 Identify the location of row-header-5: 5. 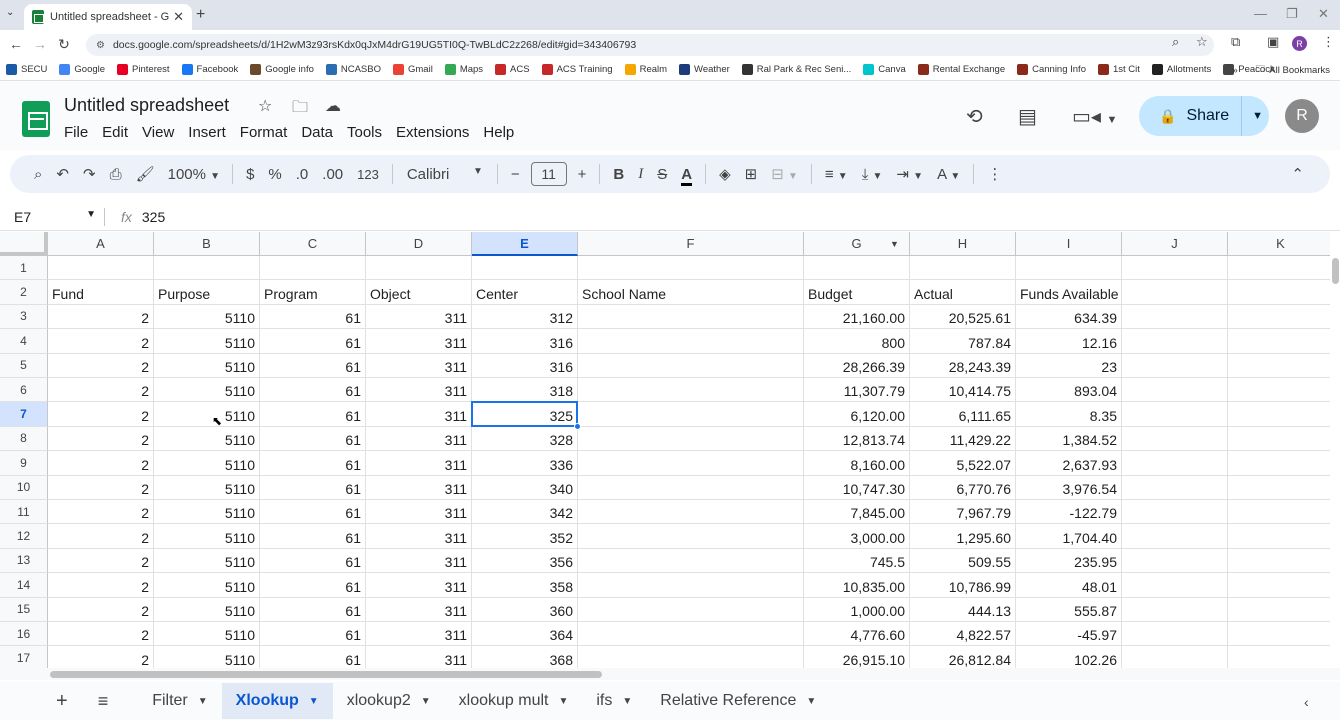
(24, 365).